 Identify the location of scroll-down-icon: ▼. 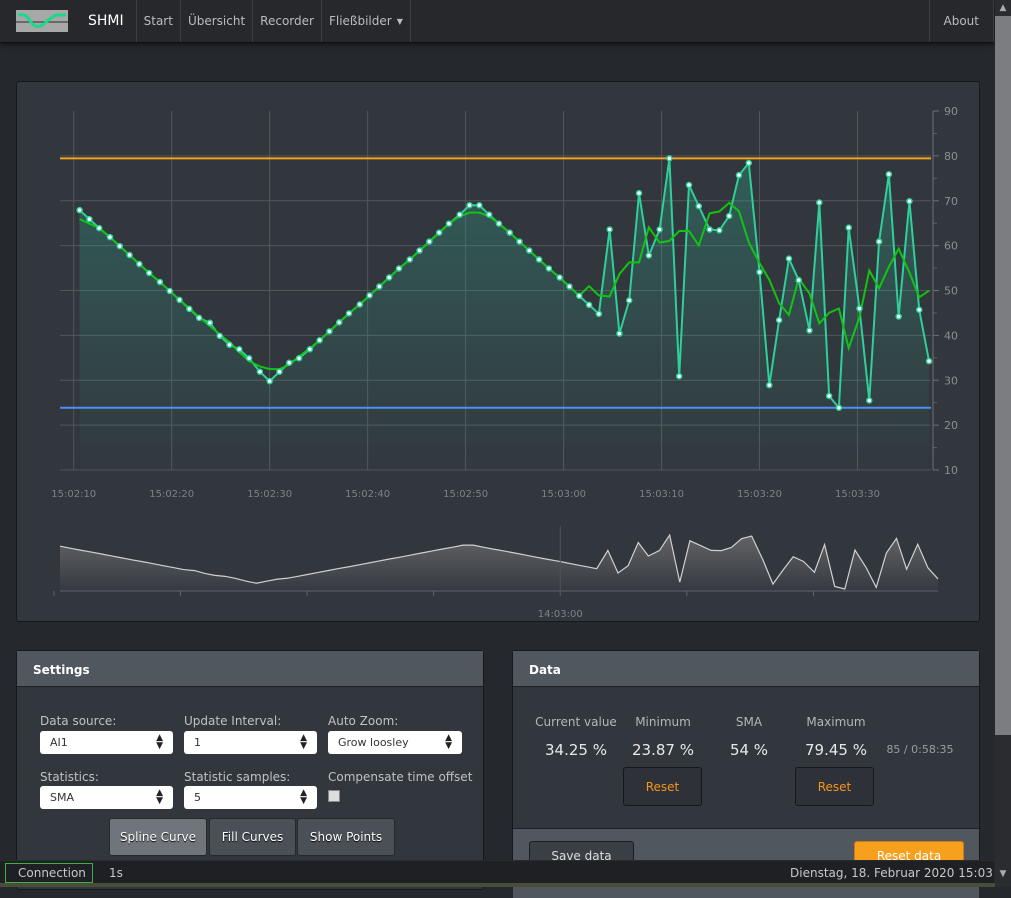
(1003, 874).